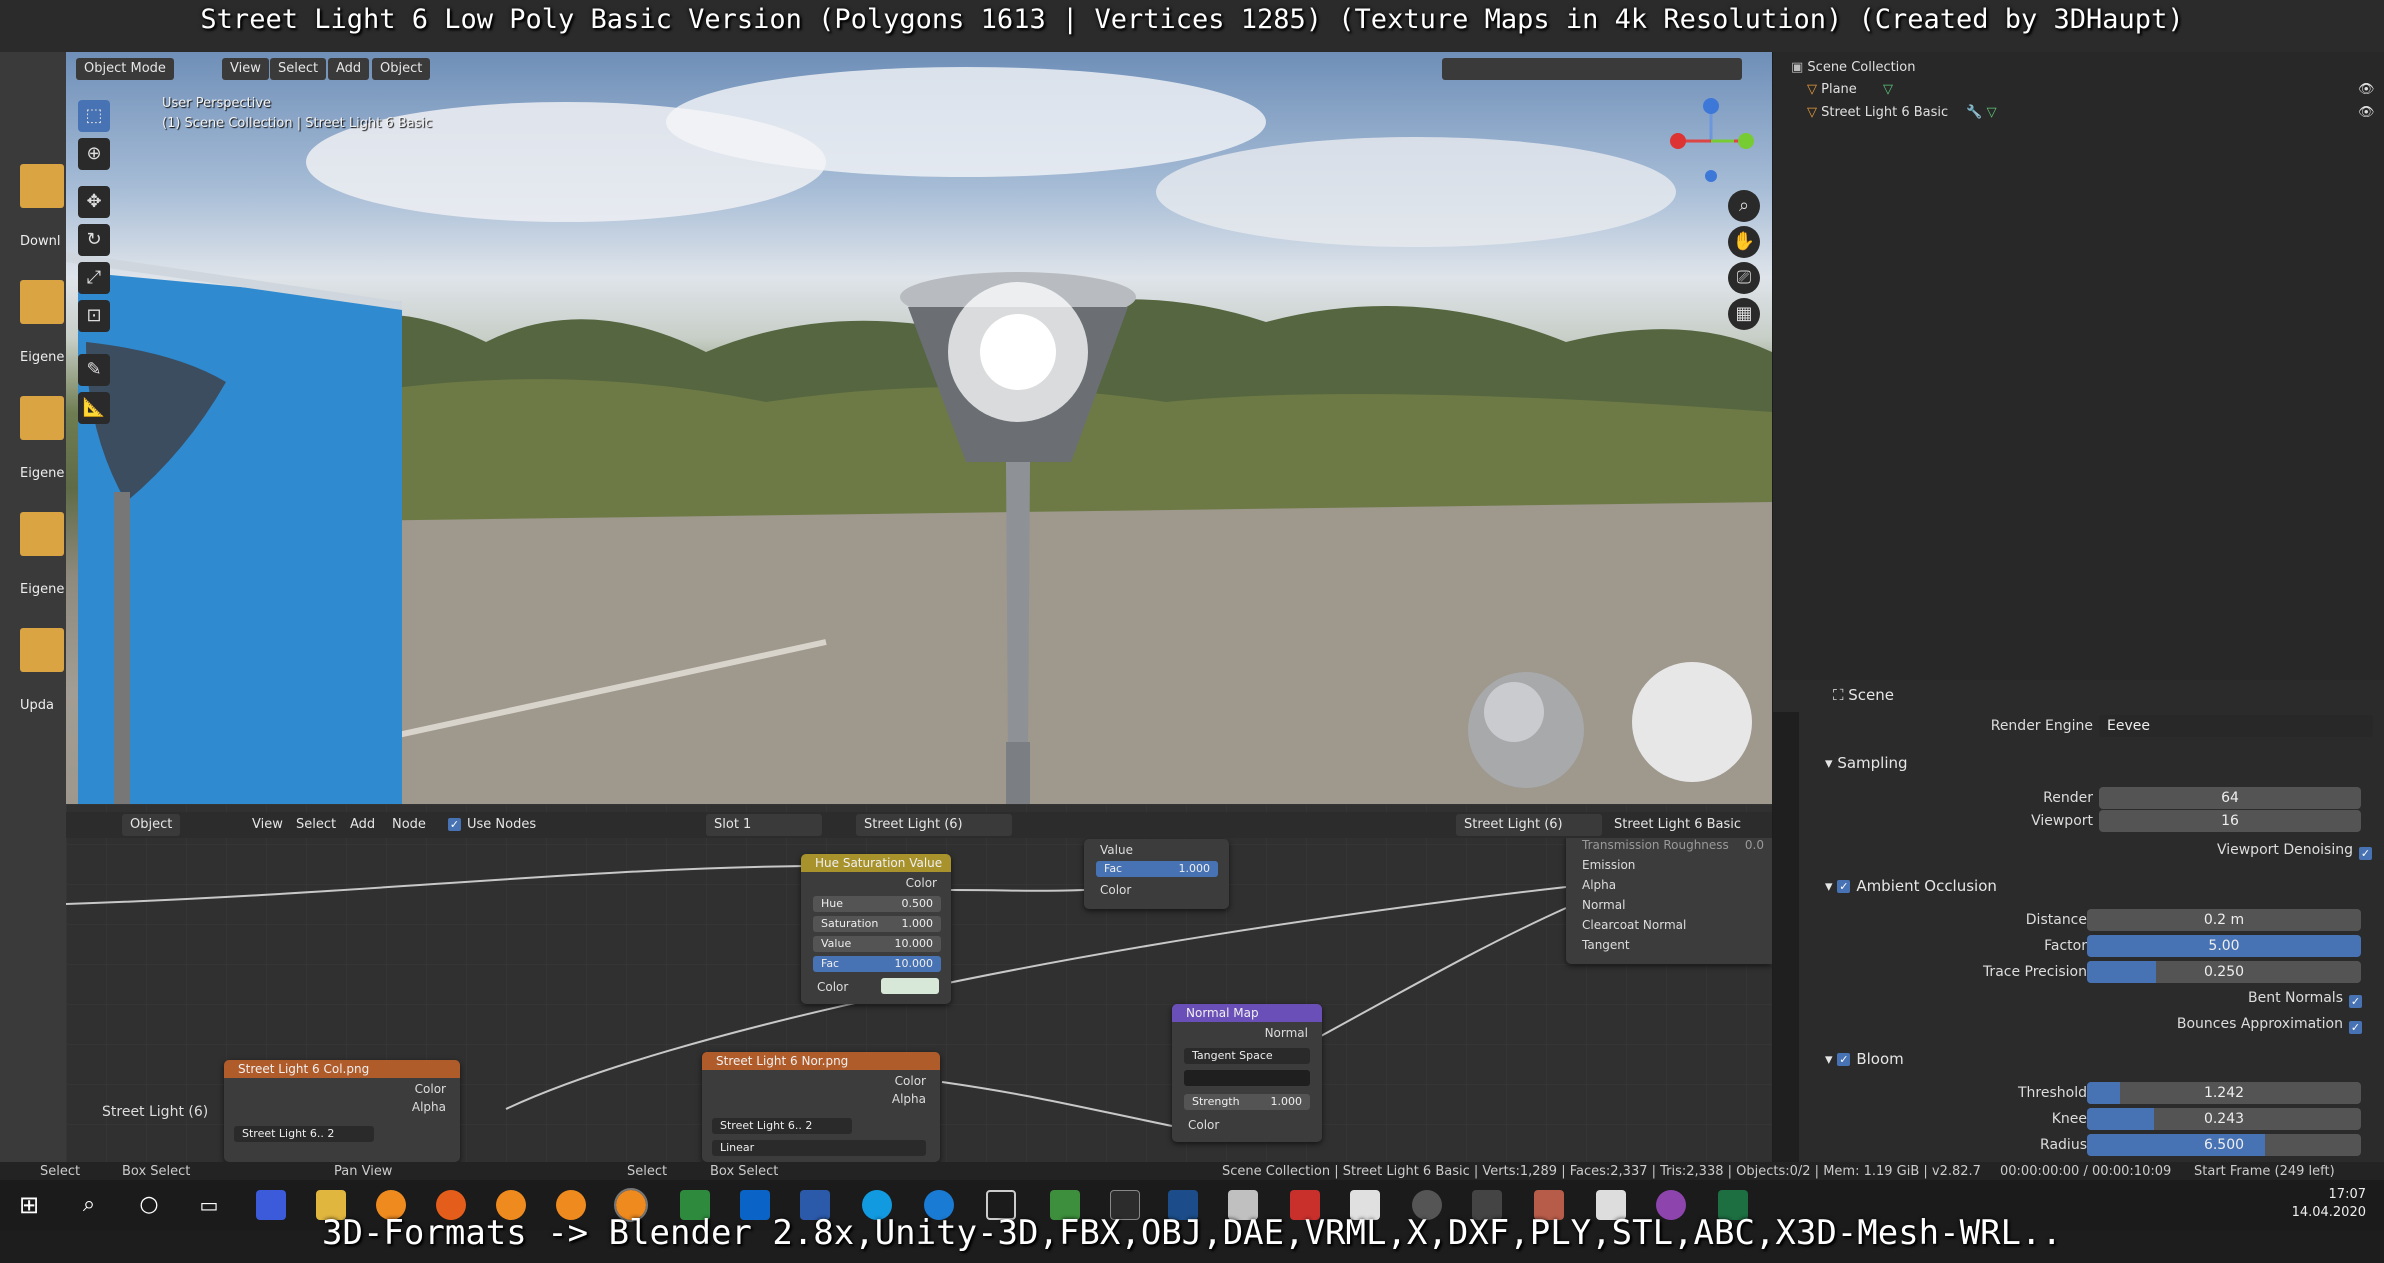 The width and height of the screenshot is (2384, 1263). I want to click on slot-select: Slot 1, so click(764, 825).